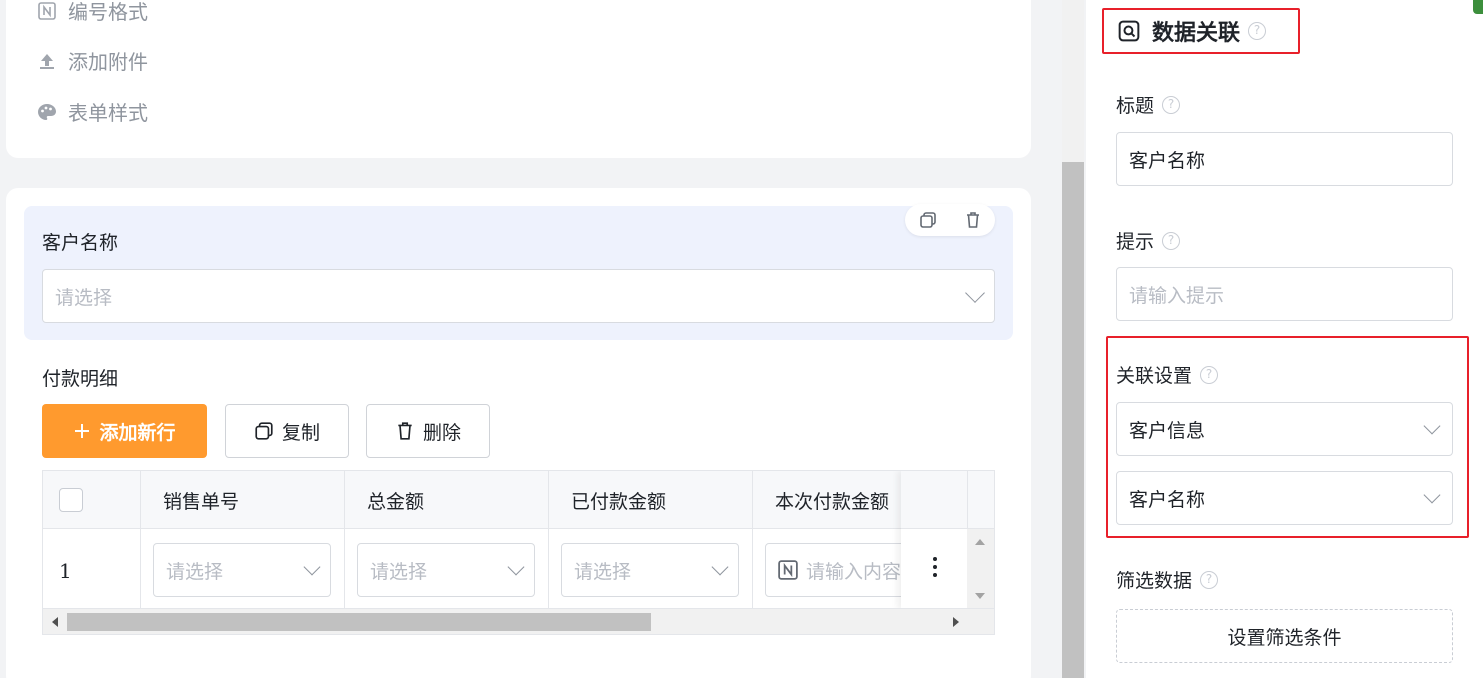  I want to click on column-header: 总金额, so click(447, 500).